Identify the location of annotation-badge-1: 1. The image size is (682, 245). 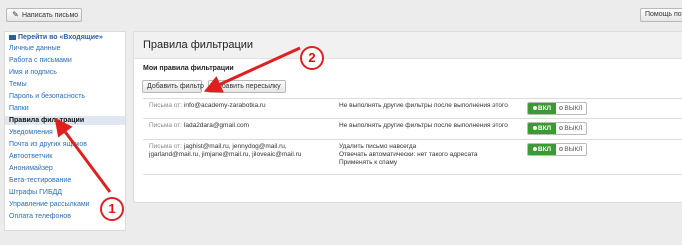
(112, 209).